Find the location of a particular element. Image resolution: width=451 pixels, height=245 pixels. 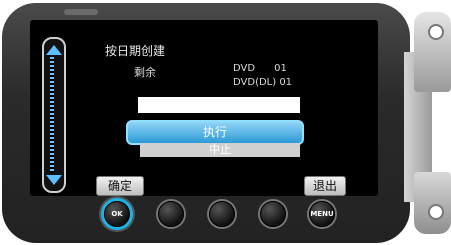

button-3-label is located at coordinates (222, 214).